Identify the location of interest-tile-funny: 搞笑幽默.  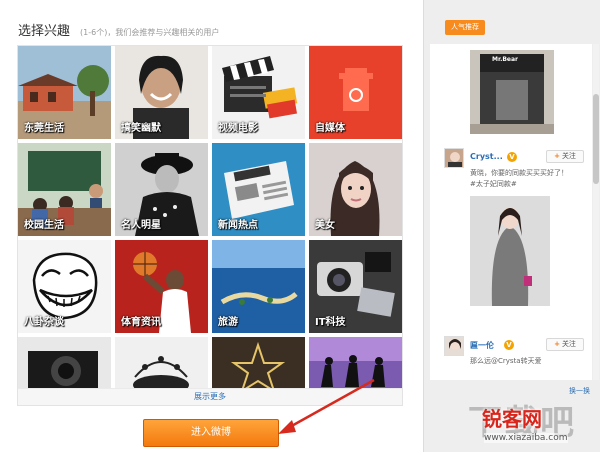
(161, 92).